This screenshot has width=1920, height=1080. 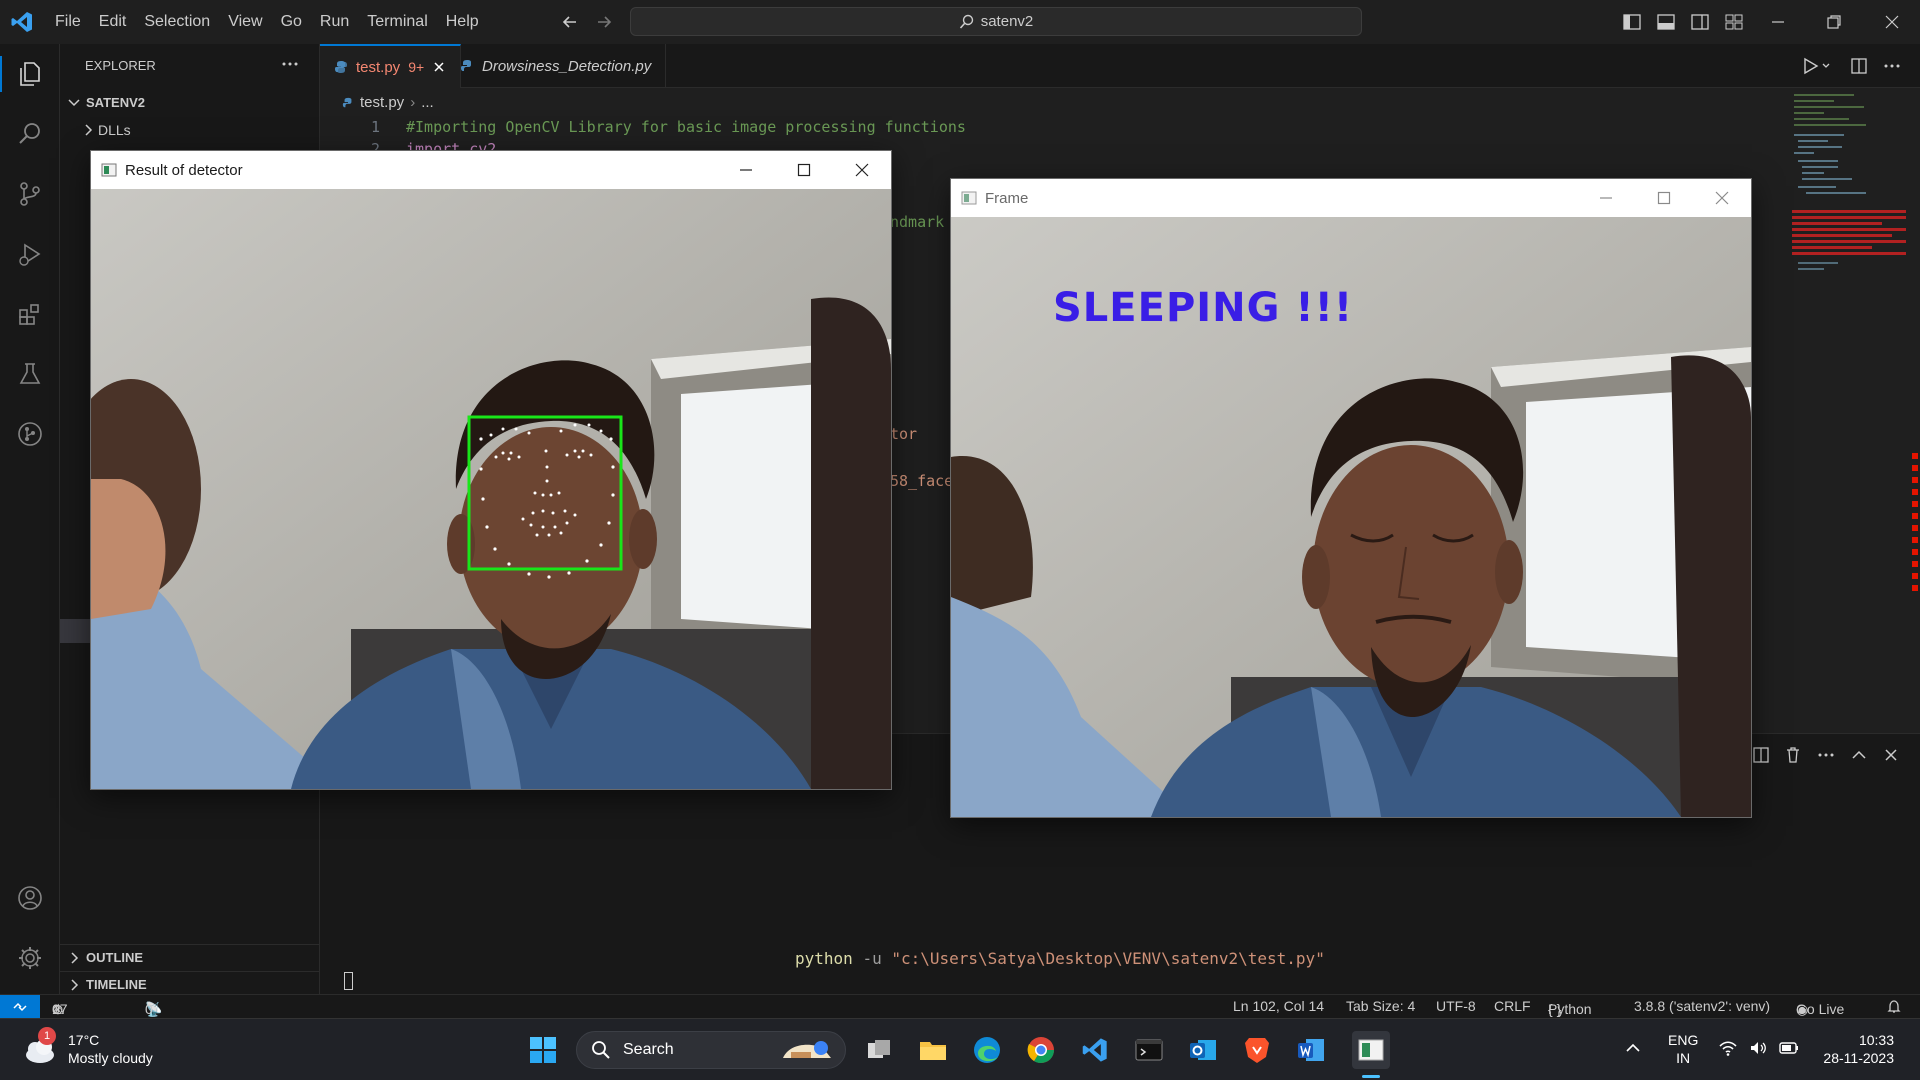 What do you see at coordinates (1759, 1048) in the screenshot?
I see `system-tray` at bounding box center [1759, 1048].